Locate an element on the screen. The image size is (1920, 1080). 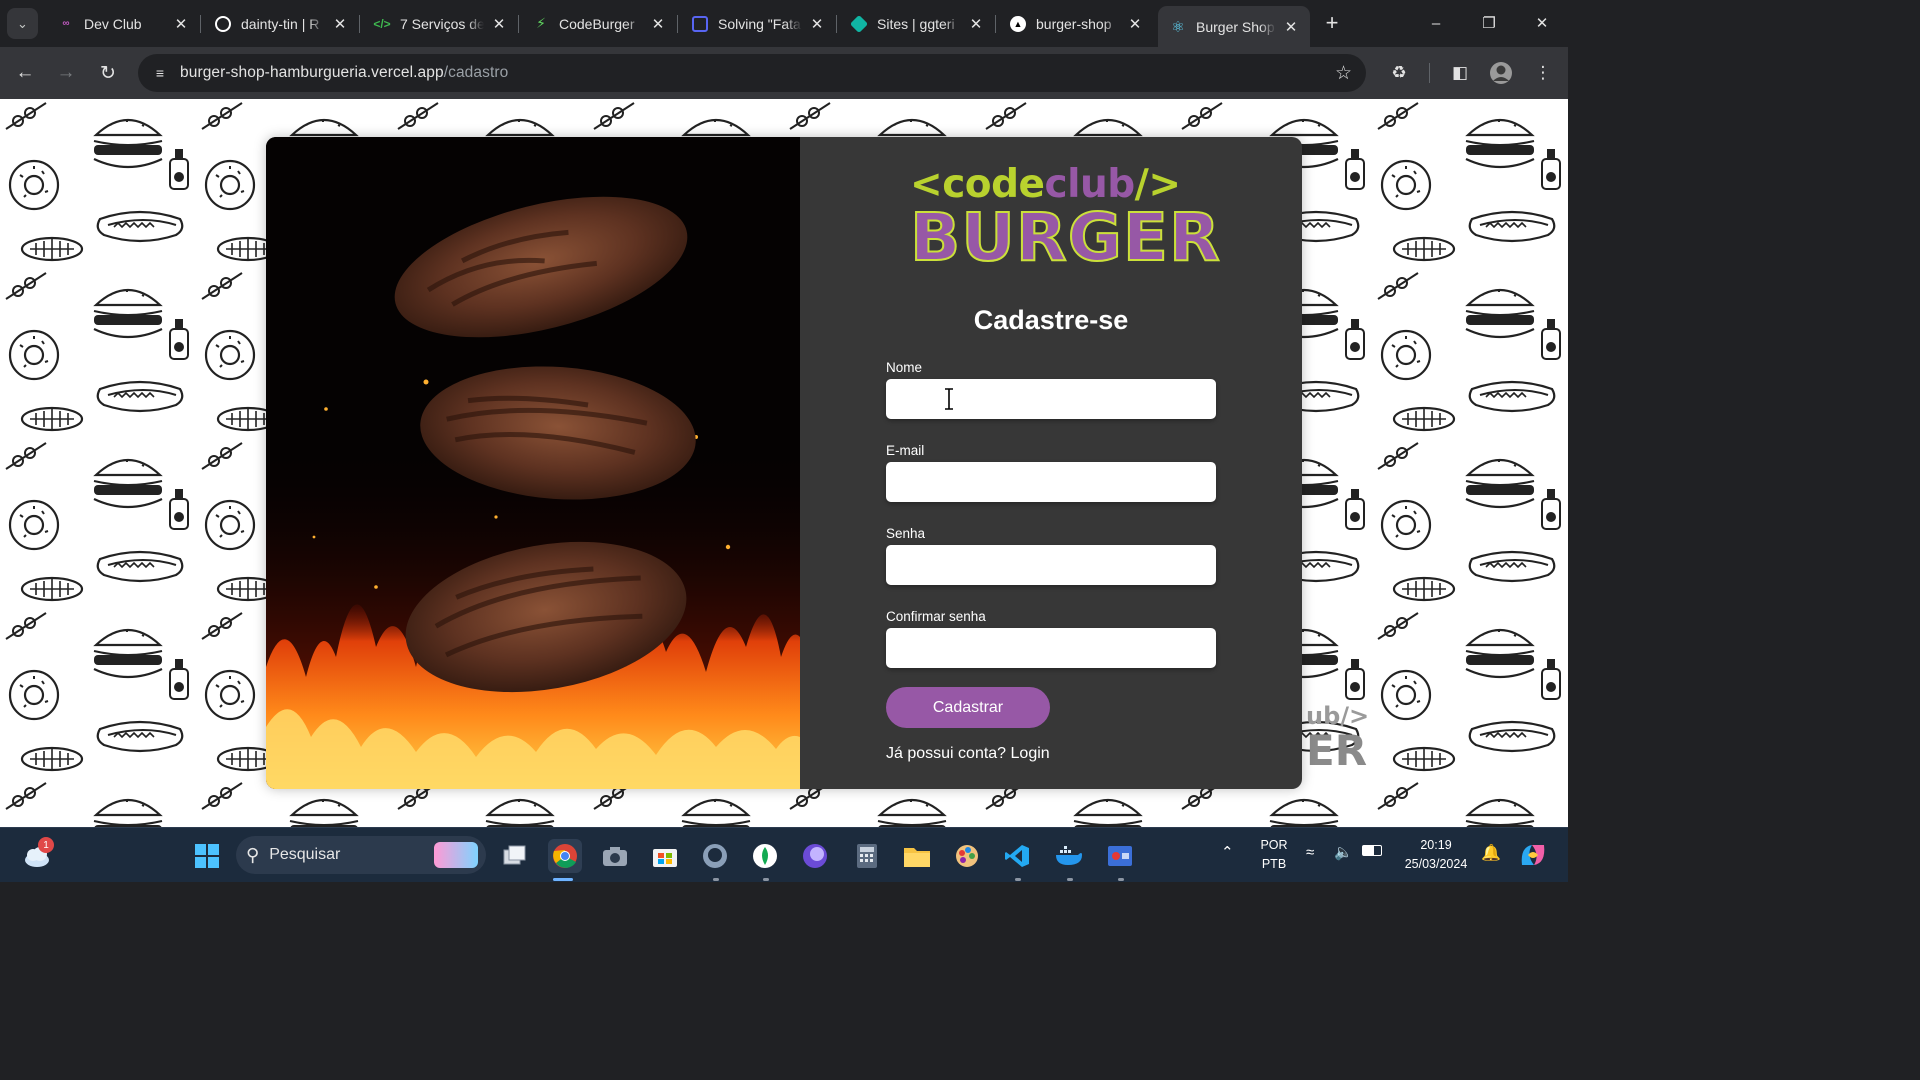
active-app-indicator is located at coordinates (563, 879).